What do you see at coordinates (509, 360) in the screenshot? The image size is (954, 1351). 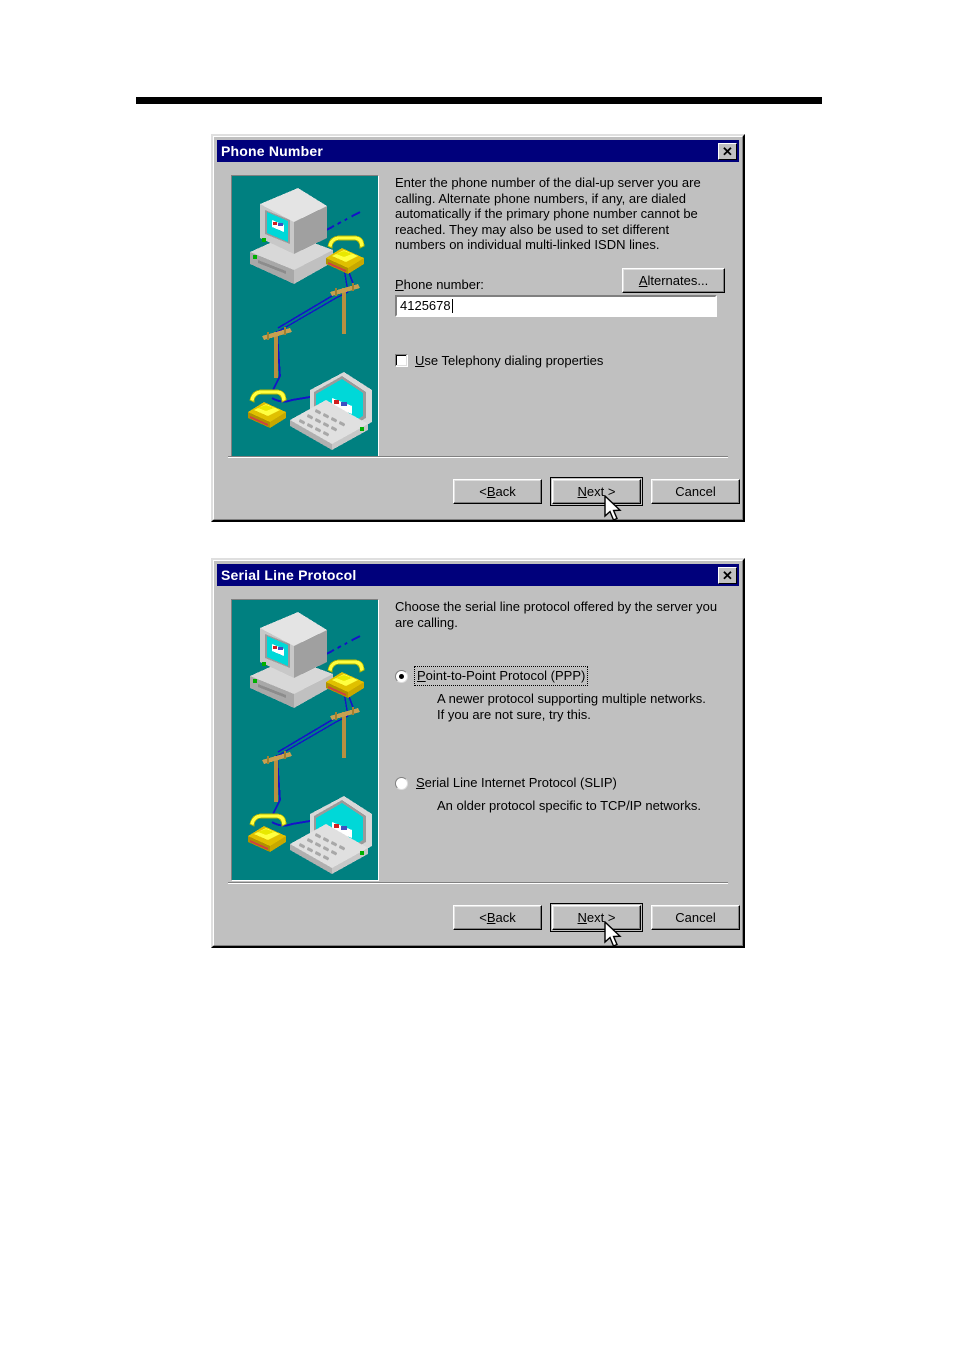 I see `use-telephony-label: Use Telephony dialing properties` at bounding box center [509, 360].